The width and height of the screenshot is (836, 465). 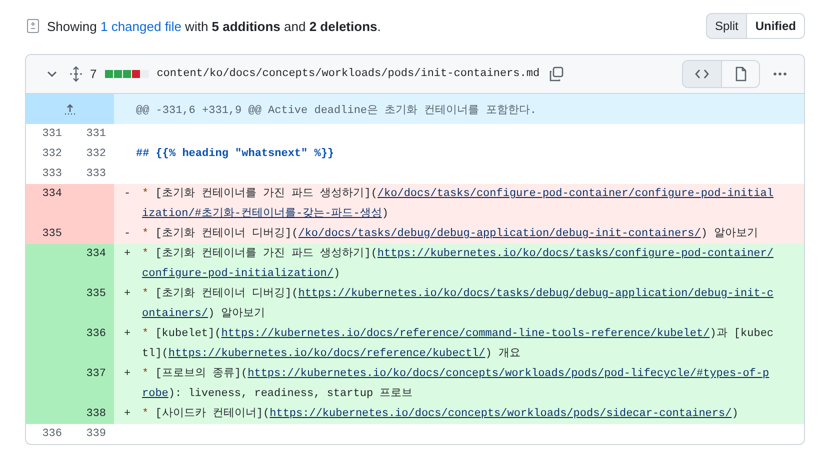 What do you see at coordinates (457, 204) in the screenshot?
I see `code-line: * [초기화 컨테이너를 가진 파드 생성하기](/ko/docs/tasks/configure-pod-container/configure-pod-initialization/#초기화-컨테이너를-갖는-파드-생성)` at bounding box center [457, 204].